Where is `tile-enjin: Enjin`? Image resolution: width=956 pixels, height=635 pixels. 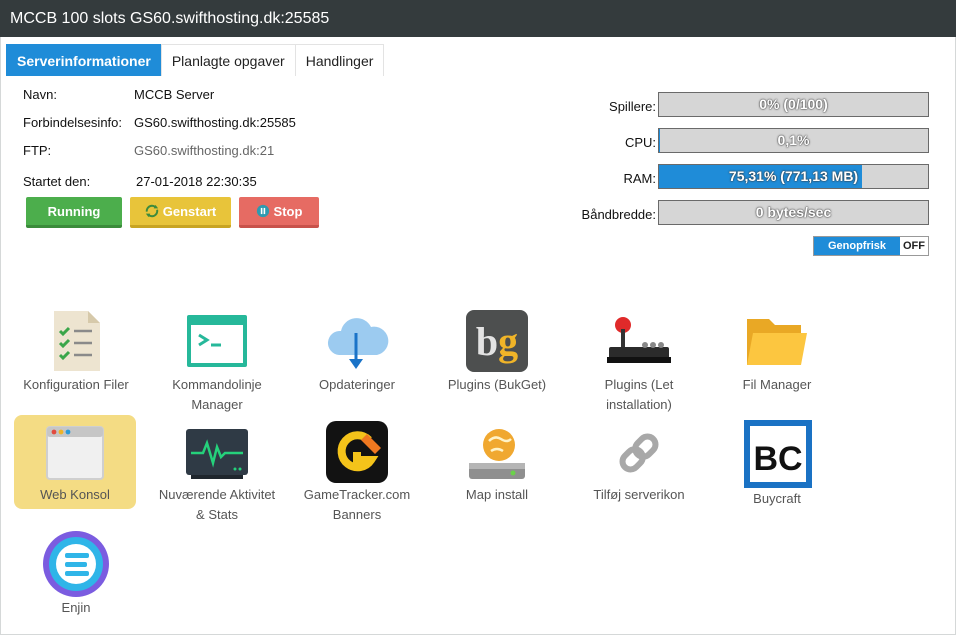 tile-enjin: Enjin is located at coordinates (76, 572).